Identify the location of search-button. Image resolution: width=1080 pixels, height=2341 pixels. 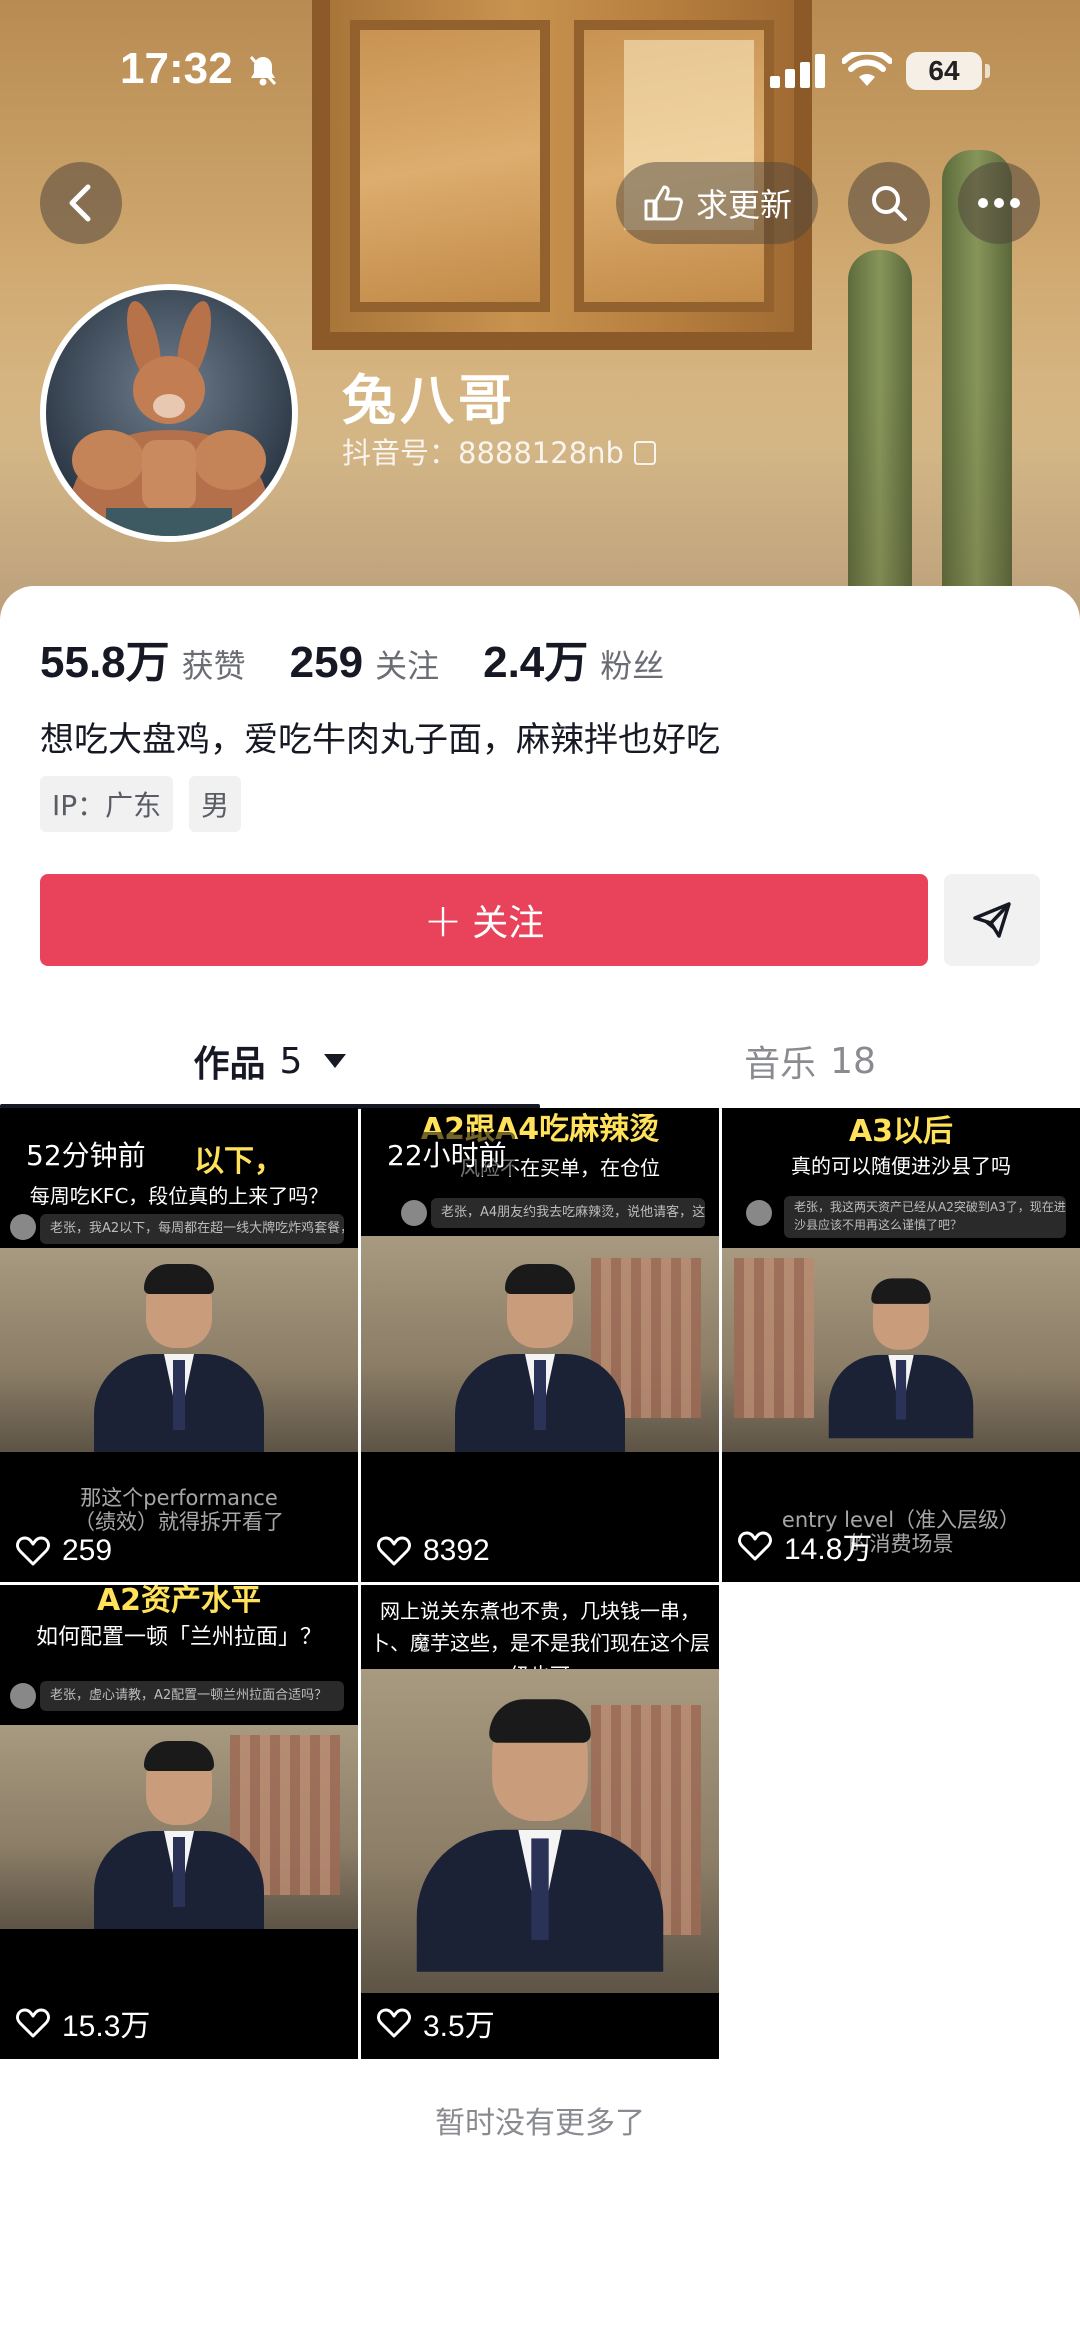
(889, 203).